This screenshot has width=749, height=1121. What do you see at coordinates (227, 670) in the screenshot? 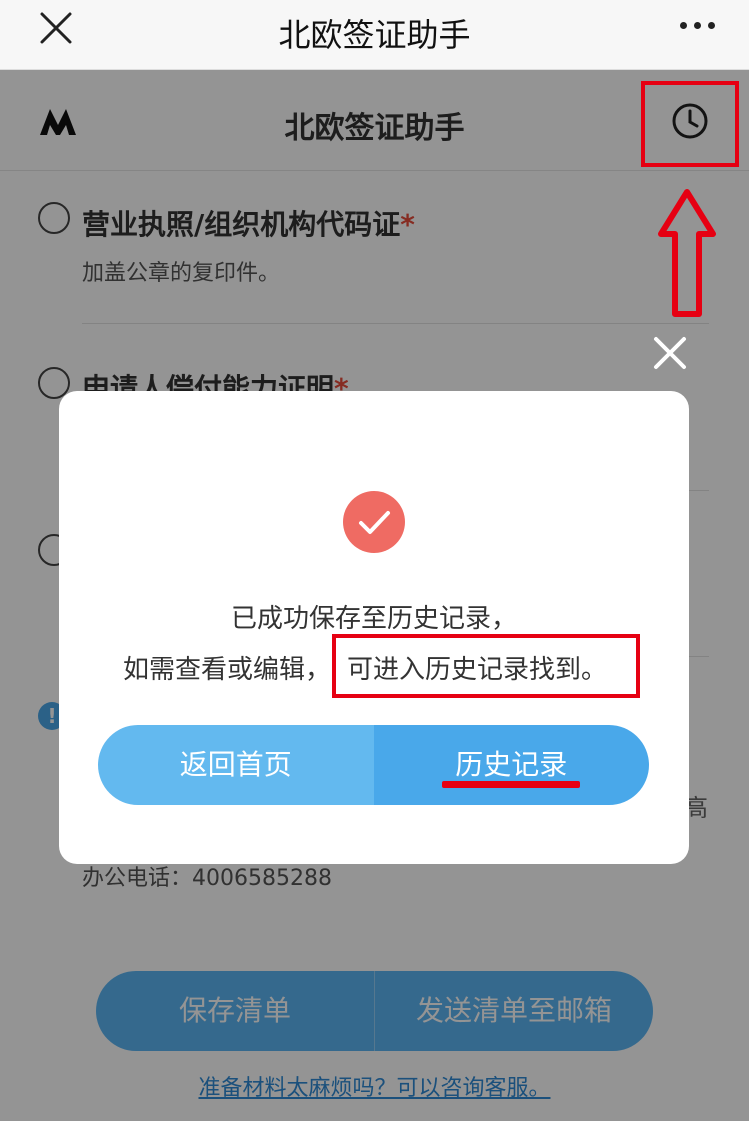
I see `dialog-message-line2-prefix: 如需查看或编辑，` at bounding box center [227, 670].